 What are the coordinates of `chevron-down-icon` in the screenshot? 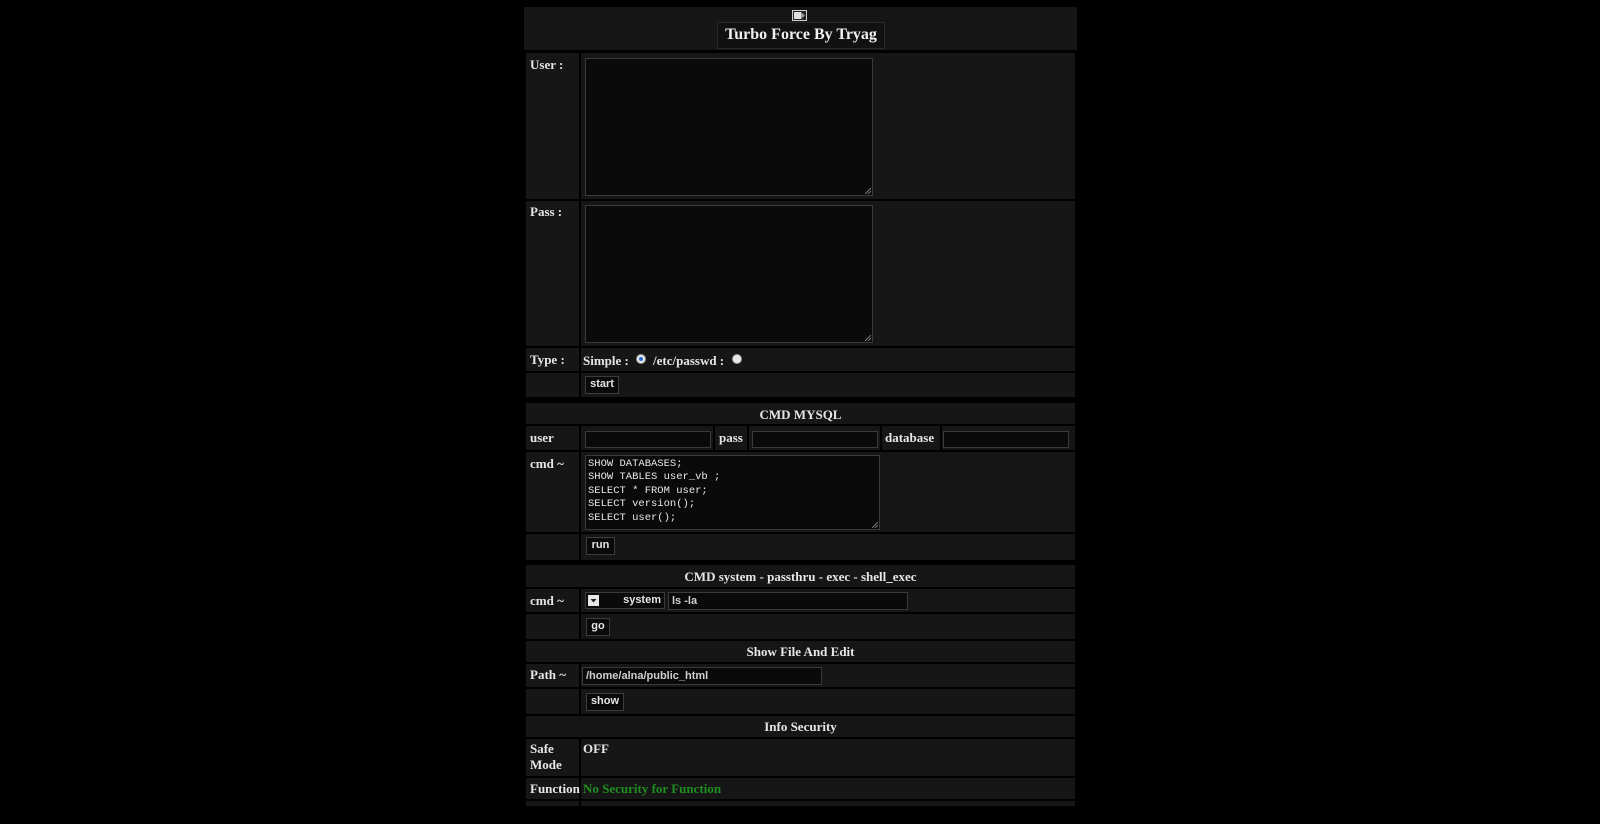 It's located at (593, 600).